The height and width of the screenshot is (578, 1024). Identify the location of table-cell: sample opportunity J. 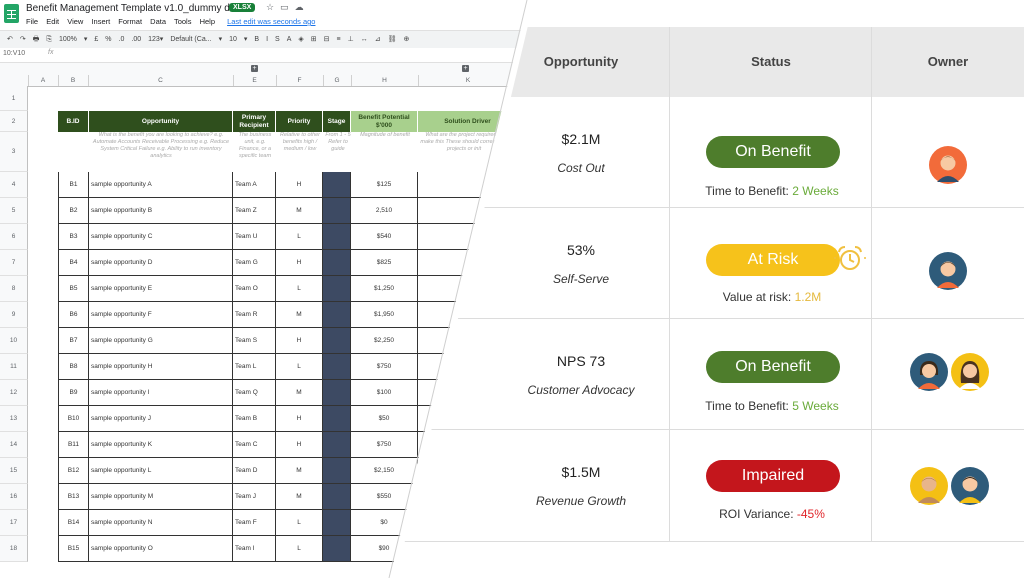
(161, 419).